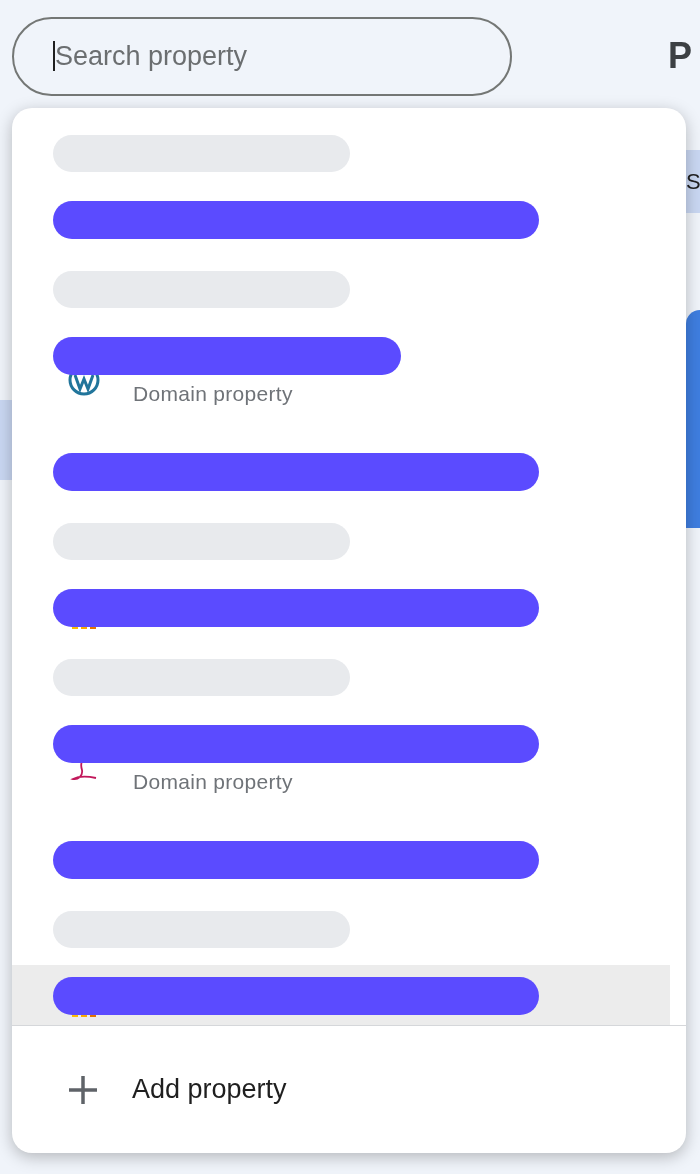 This screenshot has height=1174, width=700. I want to click on search-field: Search property, so click(262, 56).